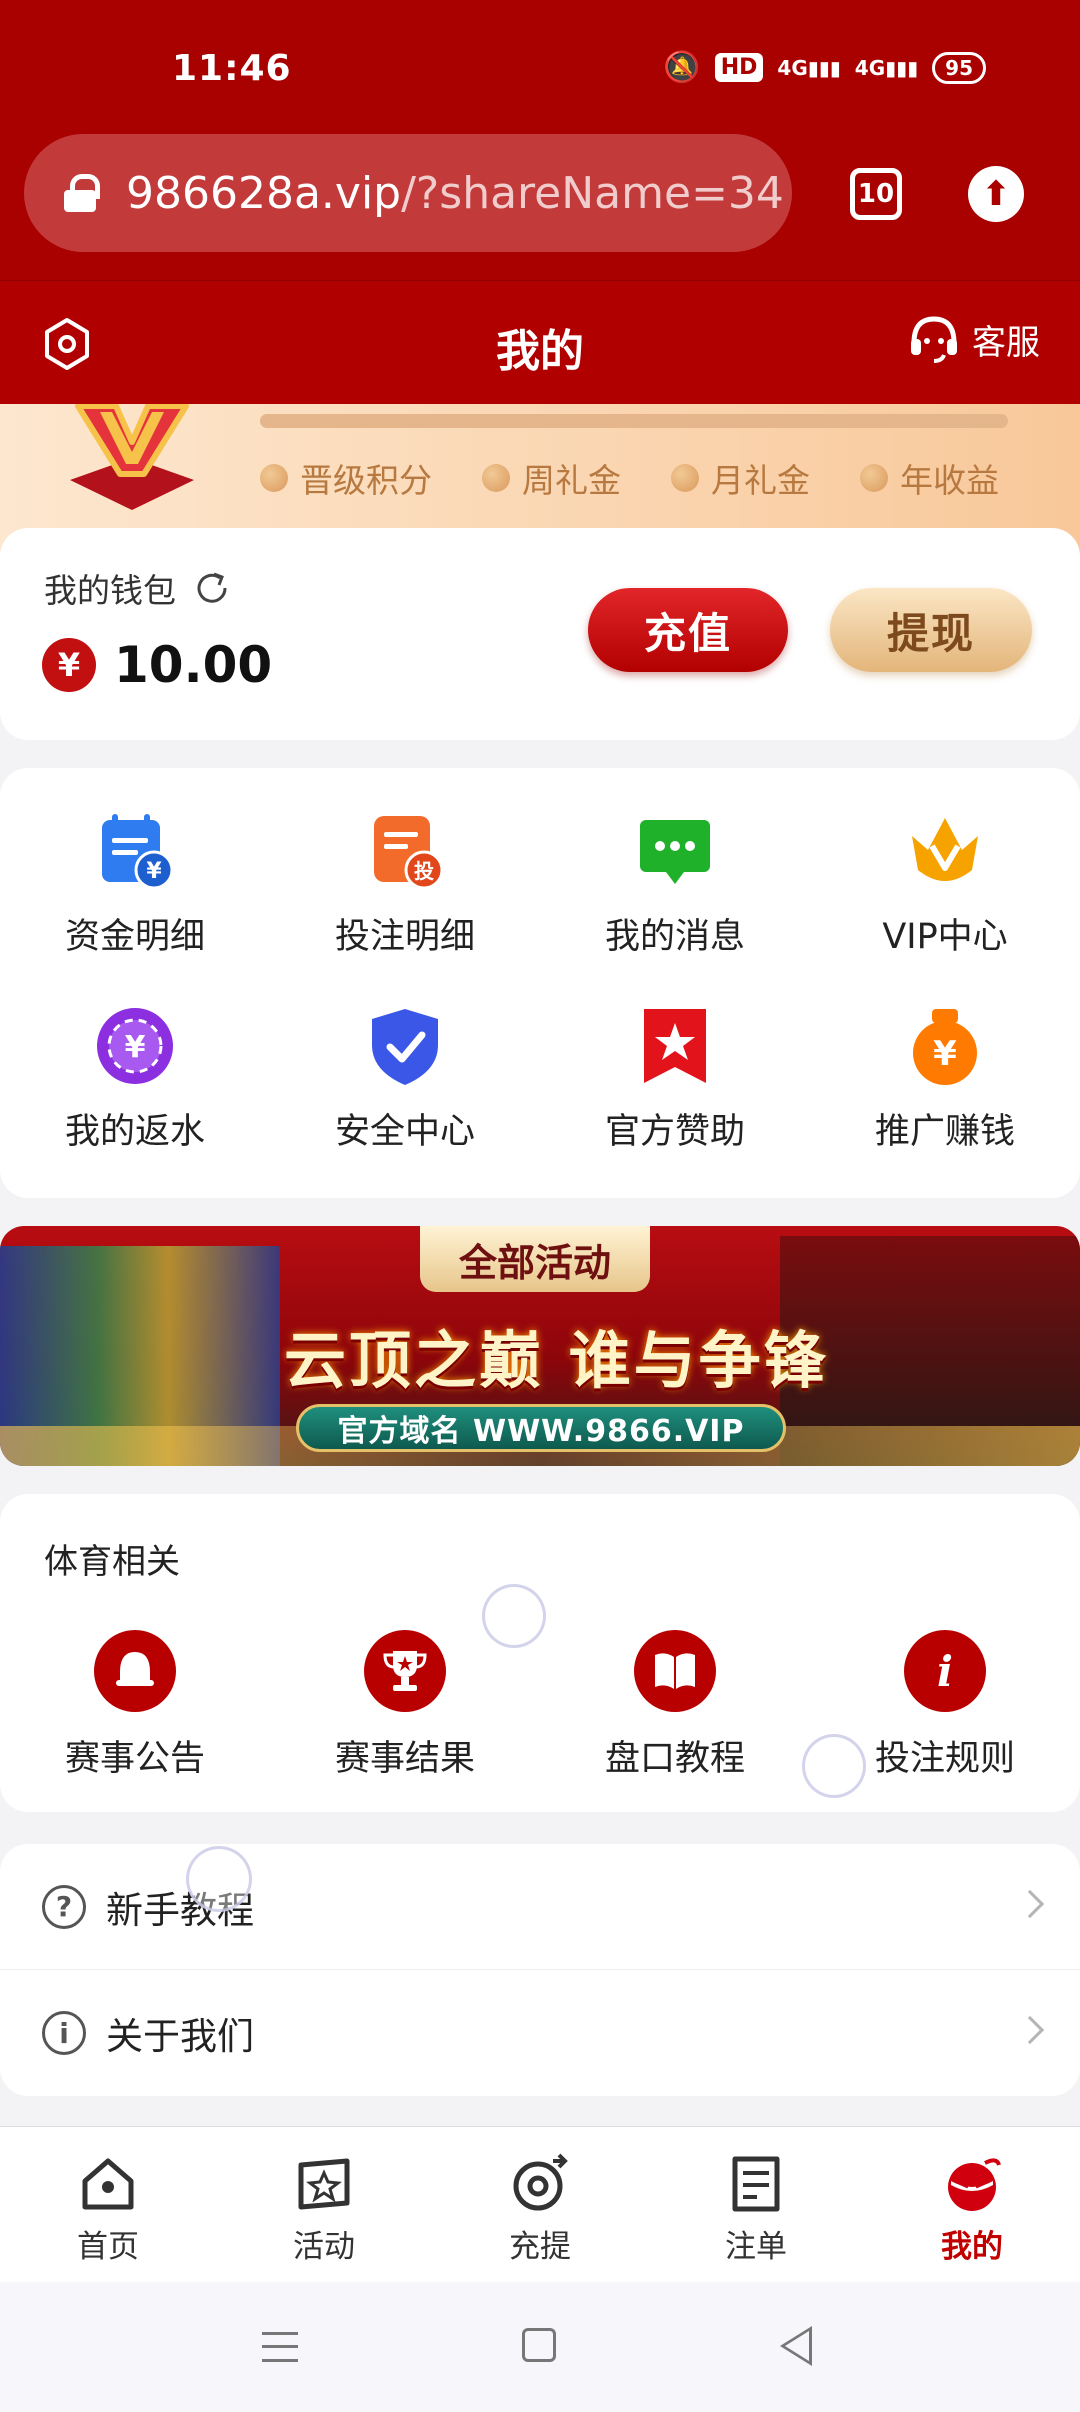 This screenshot has height=2412, width=1080. I want to click on vip-tags: 晋级积分 周礼金 月礼金 年收益, so click(629, 478).